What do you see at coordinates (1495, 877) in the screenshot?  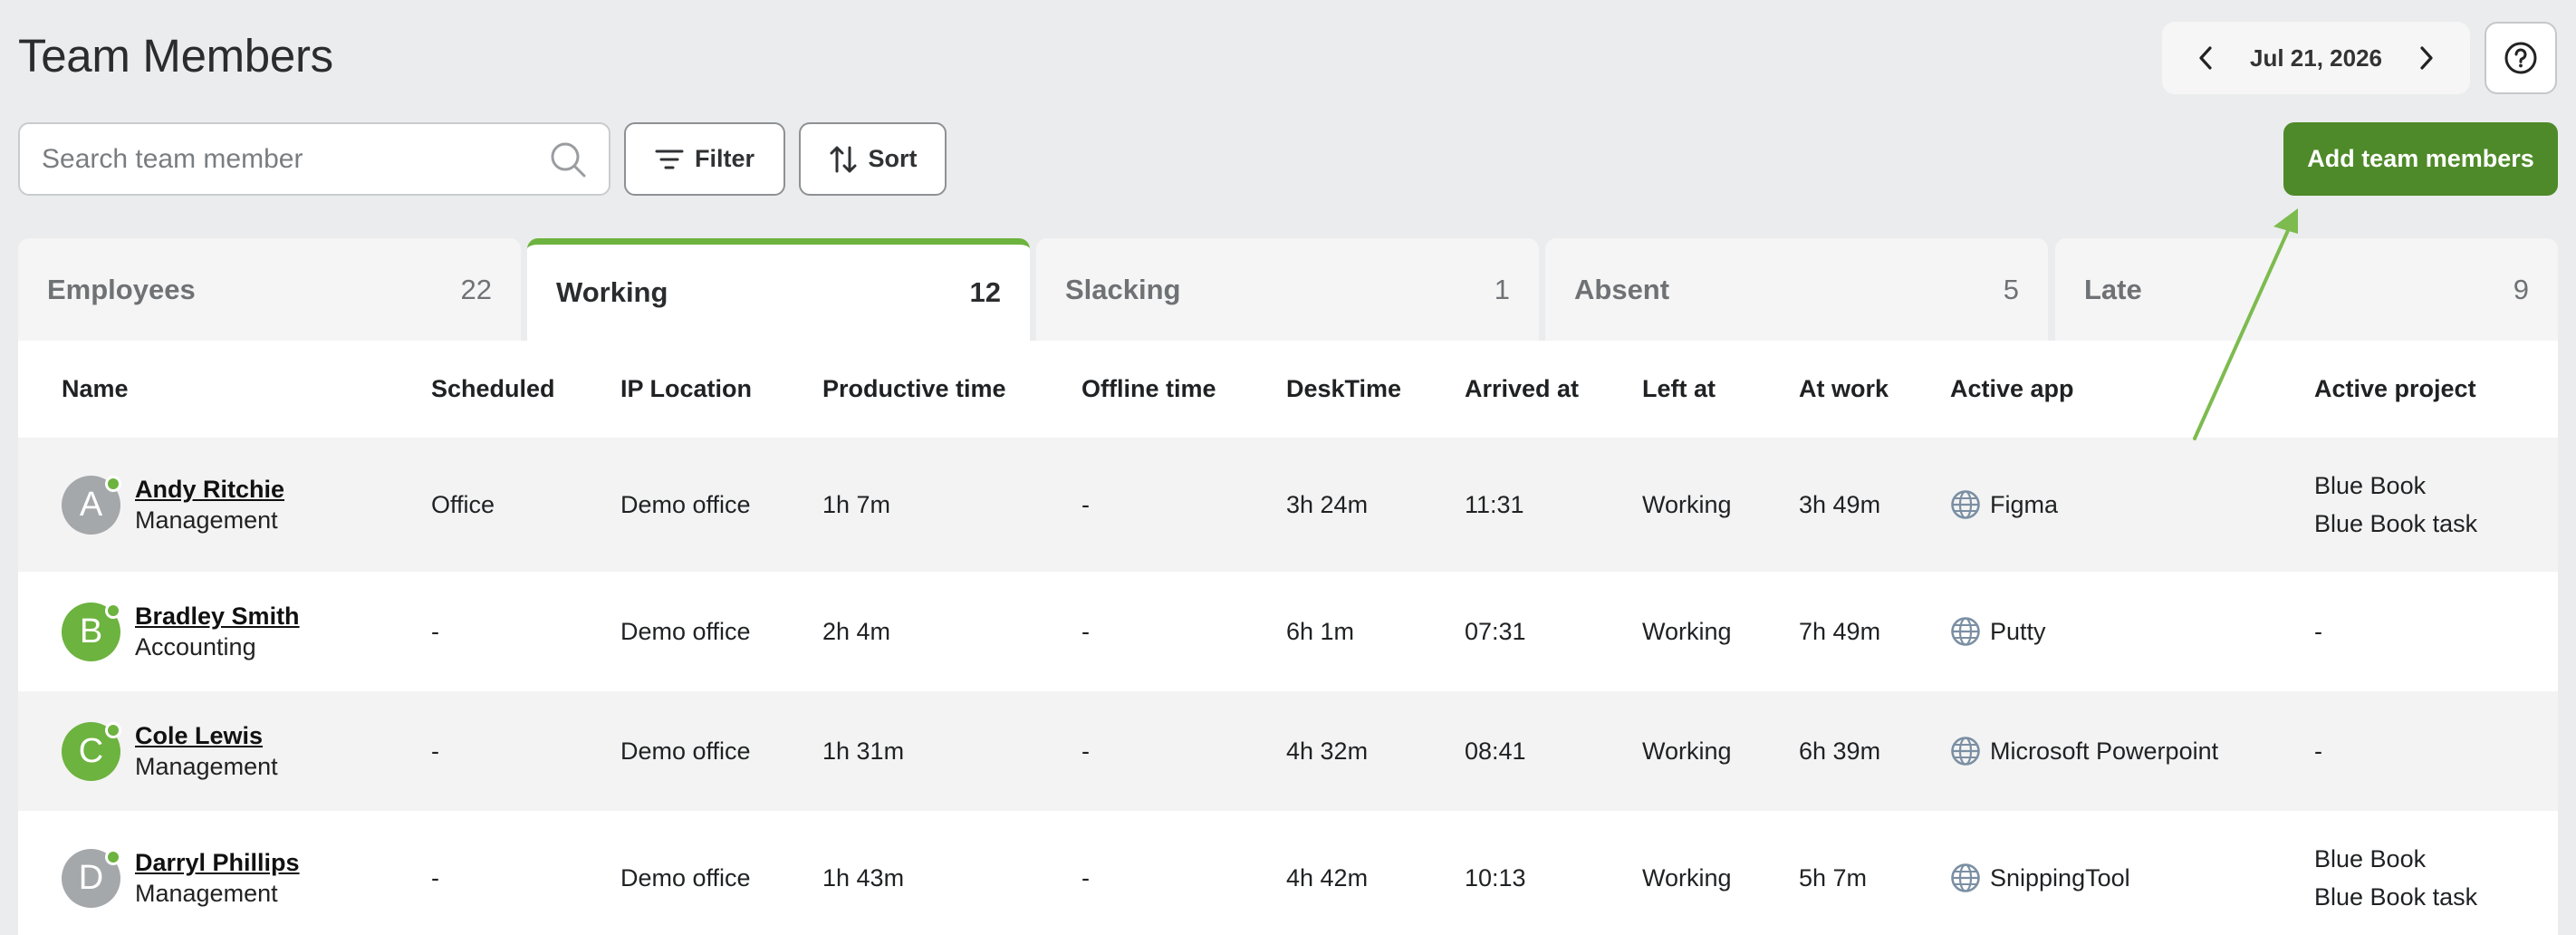 I see `arrived-at-cell: 10:13` at bounding box center [1495, 877].